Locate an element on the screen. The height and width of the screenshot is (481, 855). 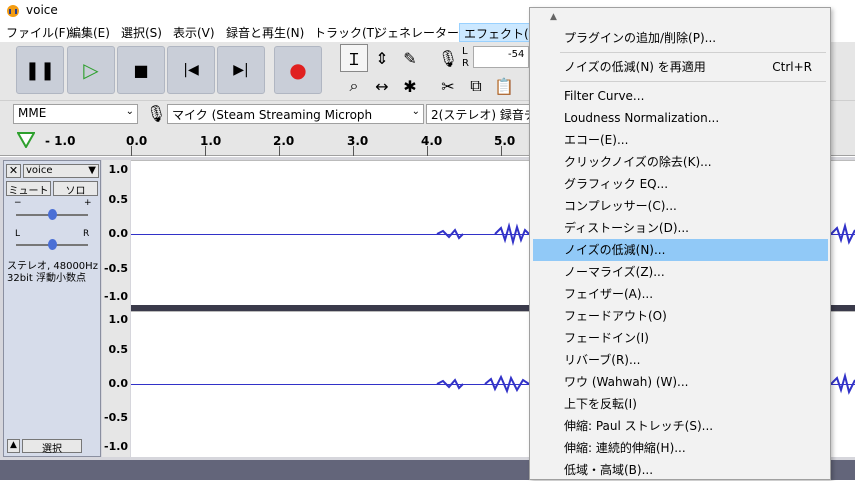
draw-tool: ✎ is located at coordinates (410, 58).